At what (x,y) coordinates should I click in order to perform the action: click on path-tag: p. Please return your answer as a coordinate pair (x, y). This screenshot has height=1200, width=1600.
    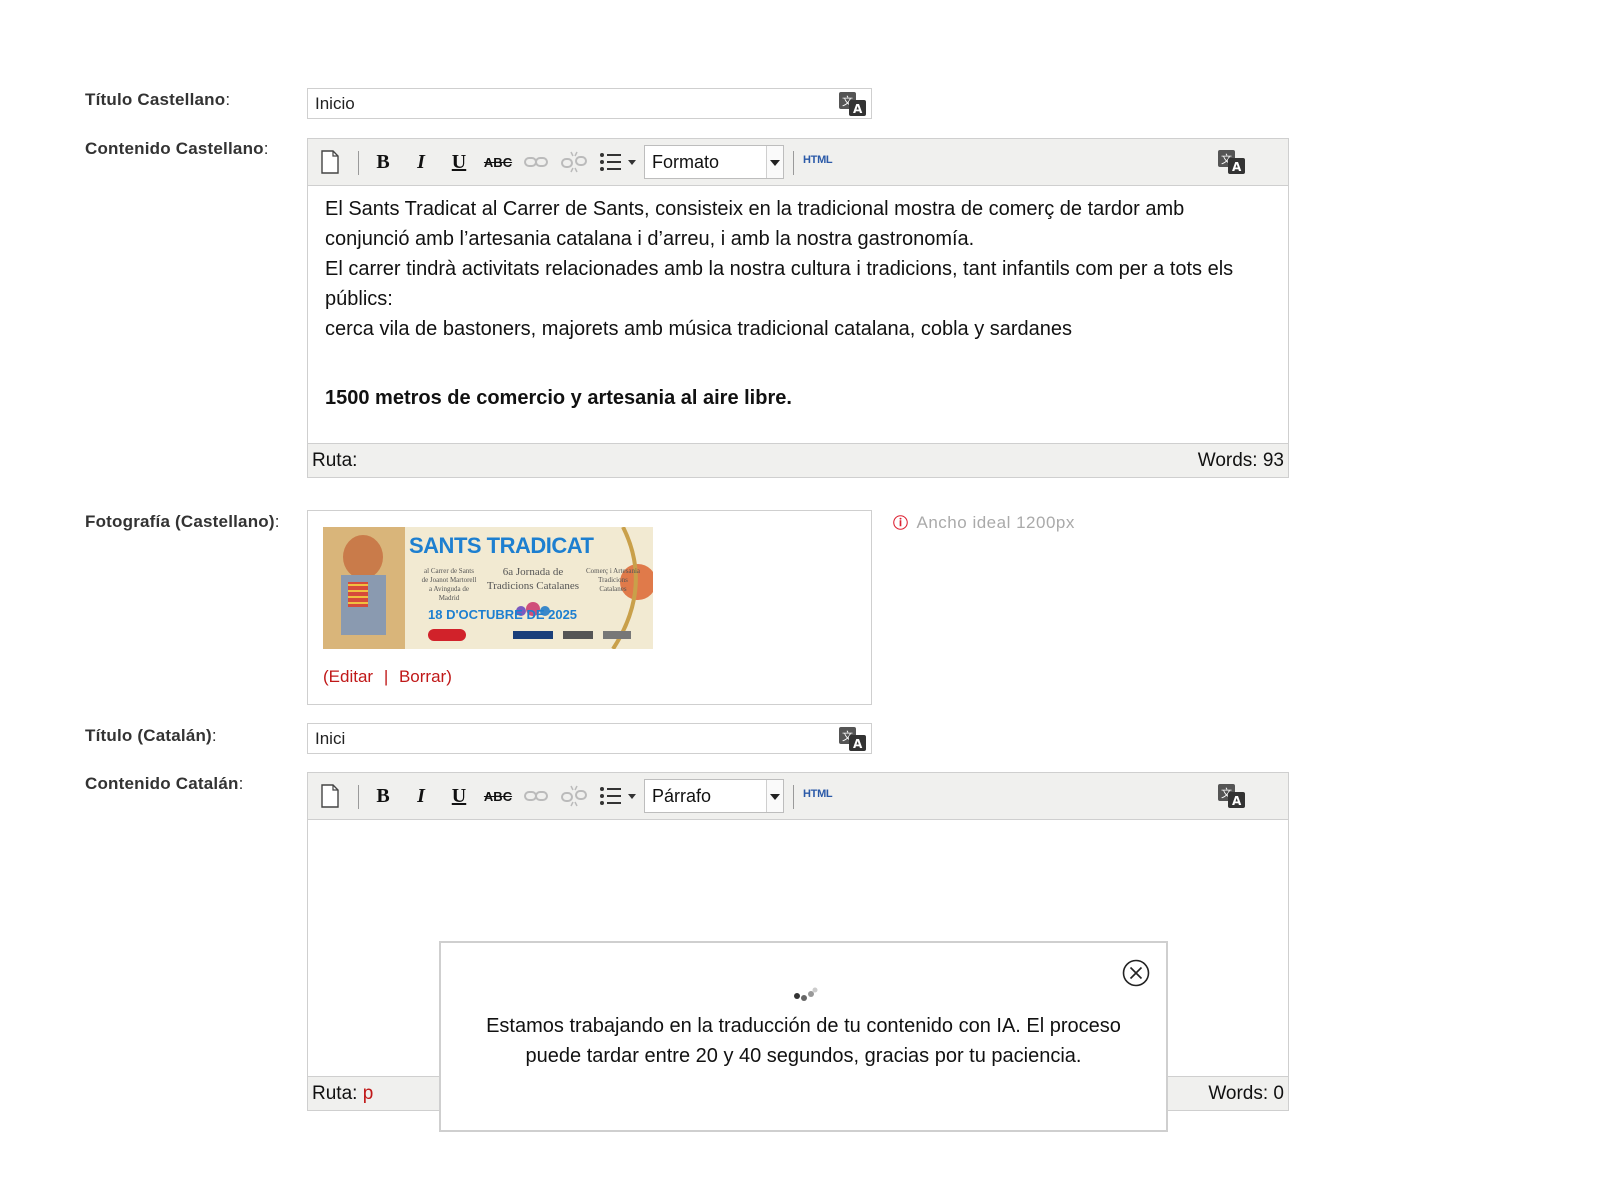
    Looking at the image, I should click on (368, 1093).